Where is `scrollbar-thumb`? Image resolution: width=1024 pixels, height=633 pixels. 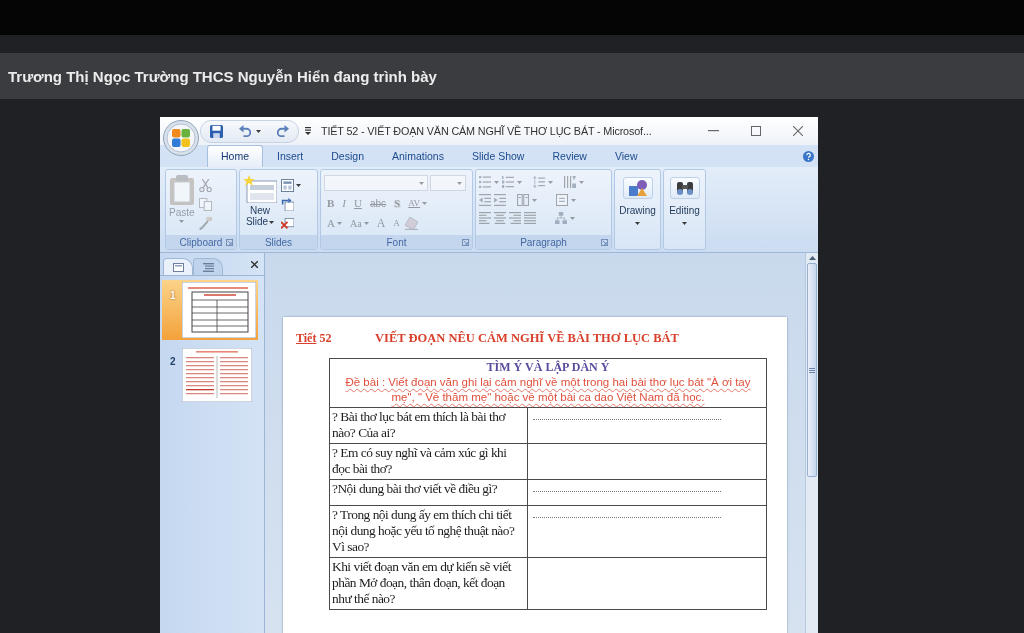 scrollbar-thumb is located at coordinates (812, 370).